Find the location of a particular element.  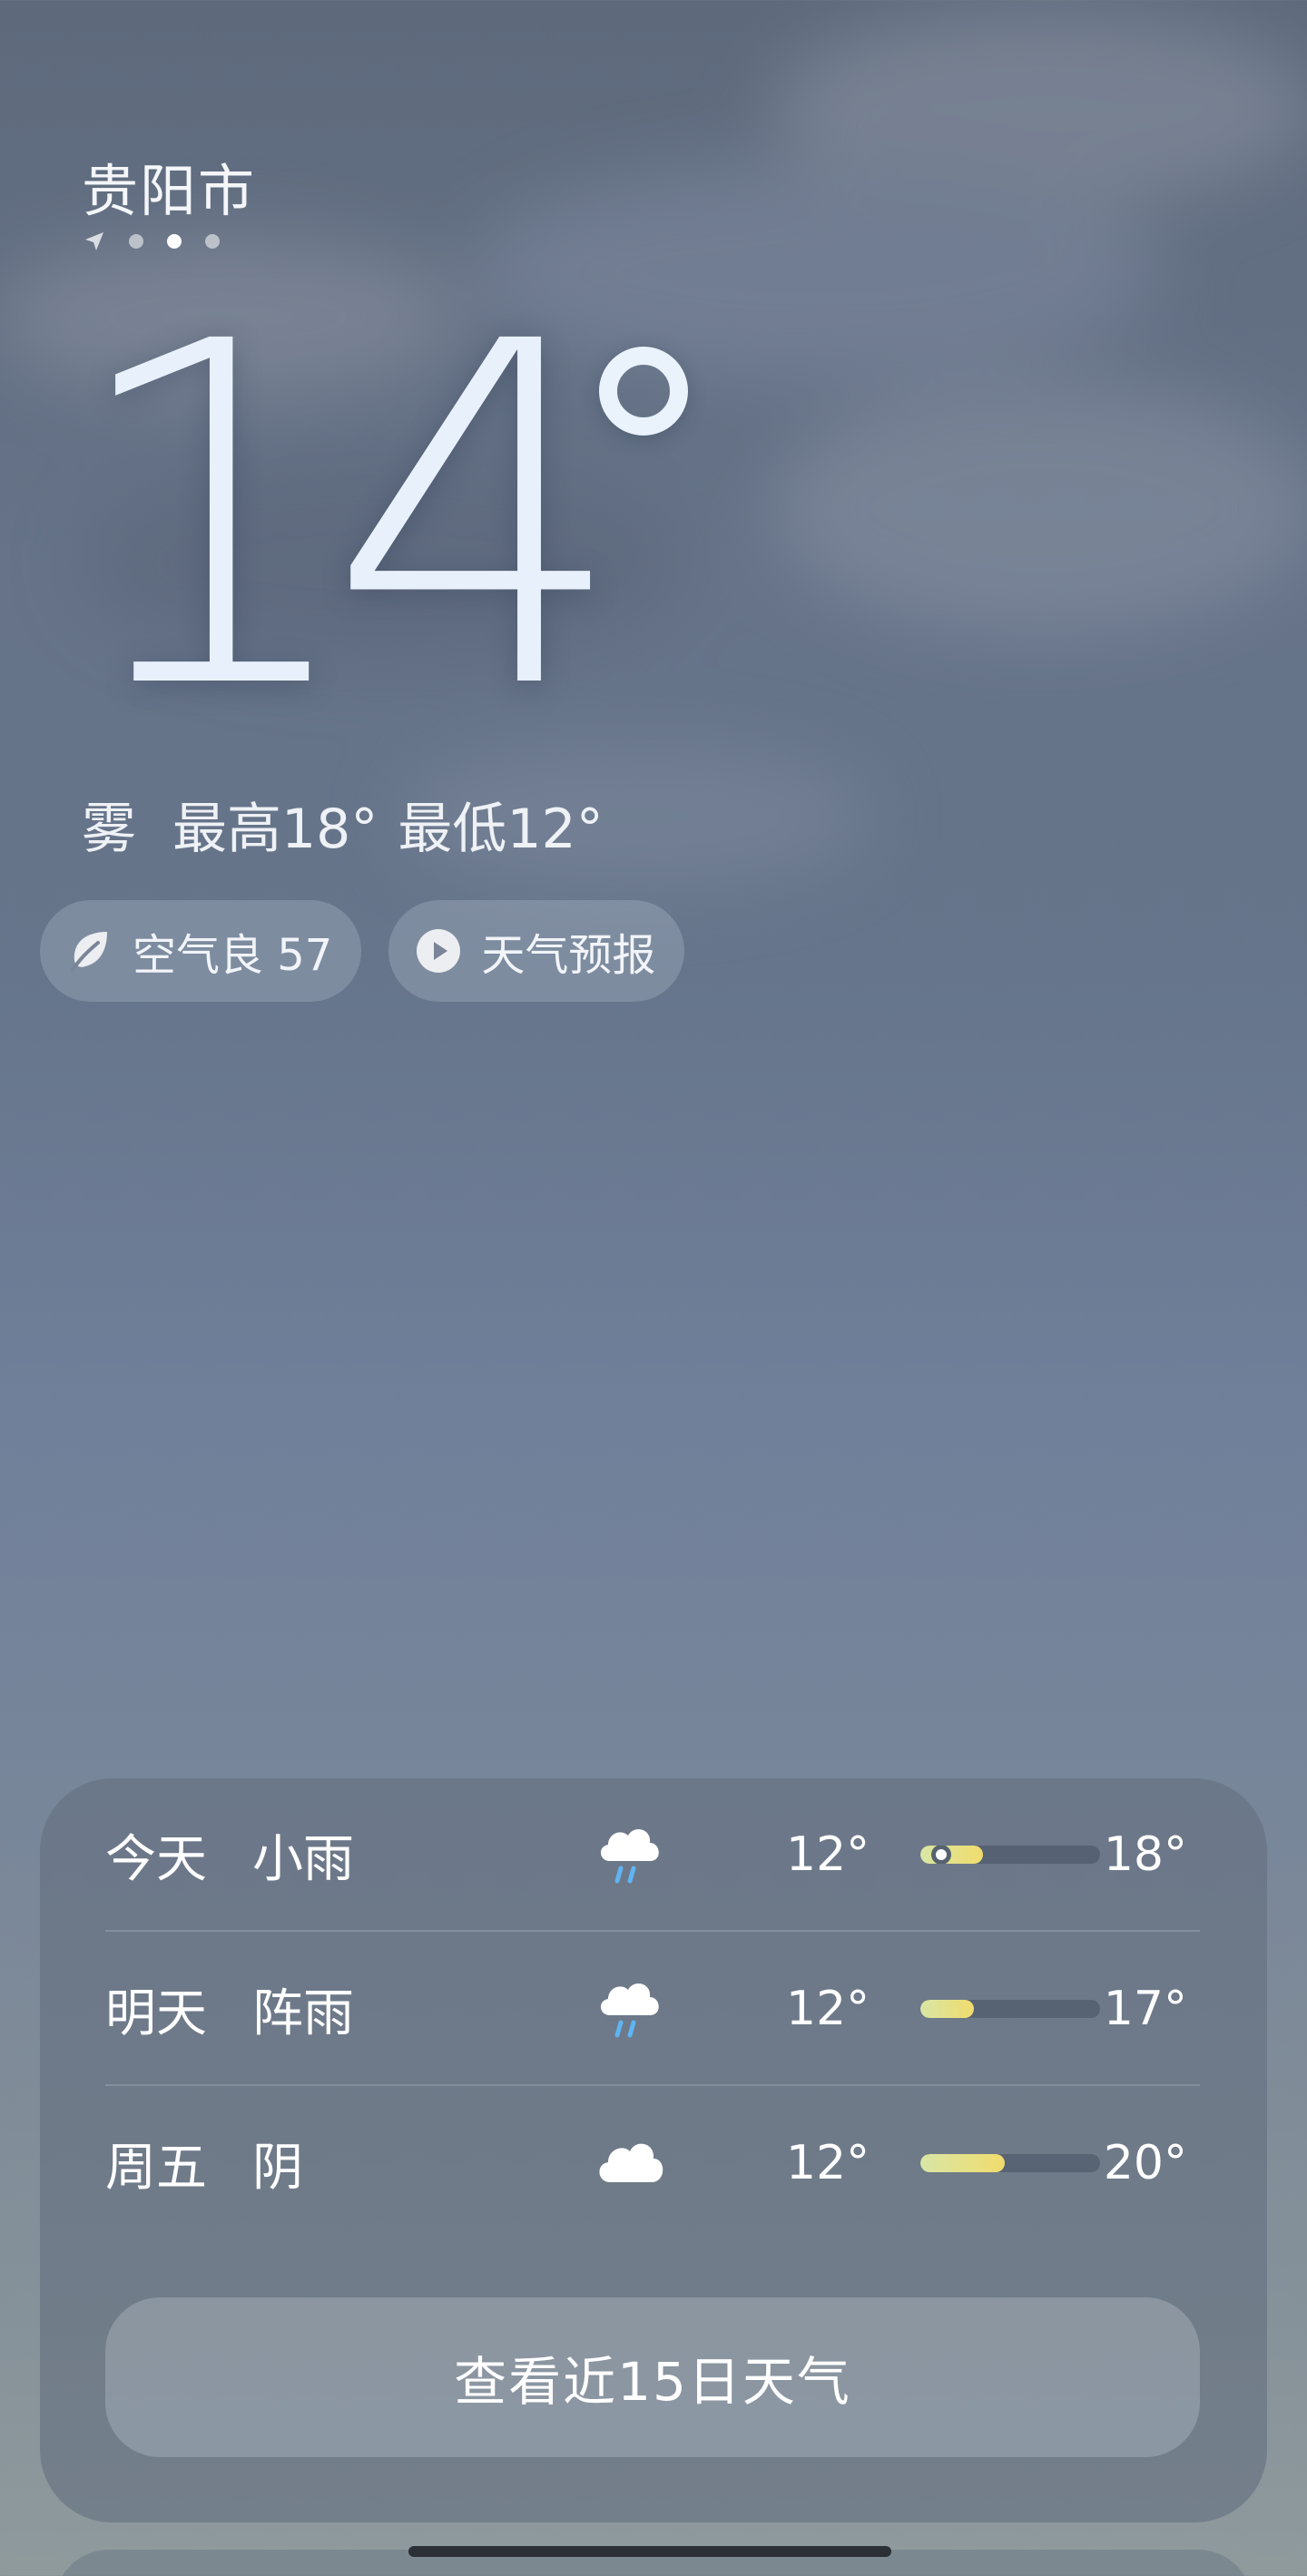

degree-symbol is located at coordinates (643, 391).